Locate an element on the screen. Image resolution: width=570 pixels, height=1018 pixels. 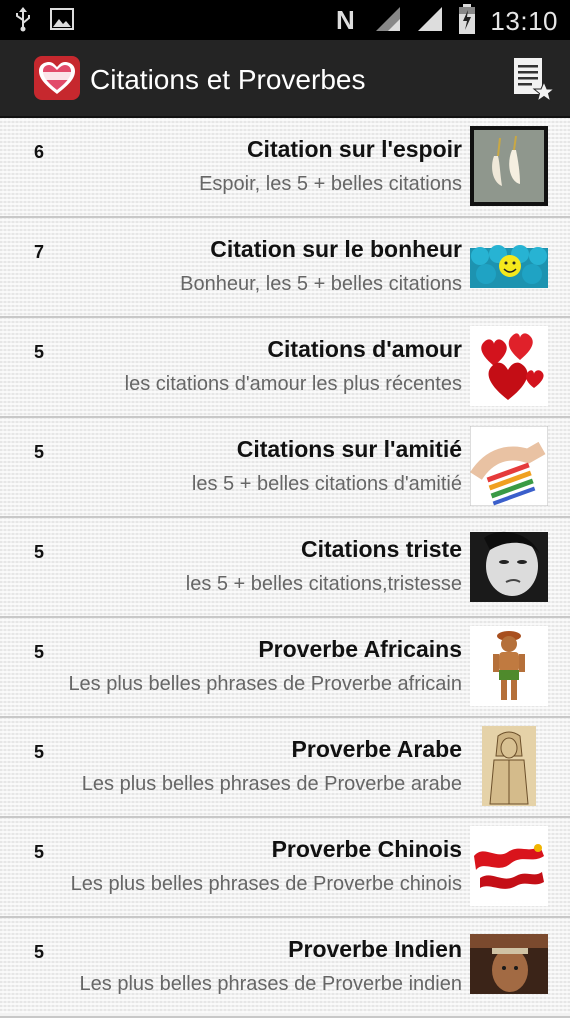
sad-face-image is located at coordinates (509, 566).